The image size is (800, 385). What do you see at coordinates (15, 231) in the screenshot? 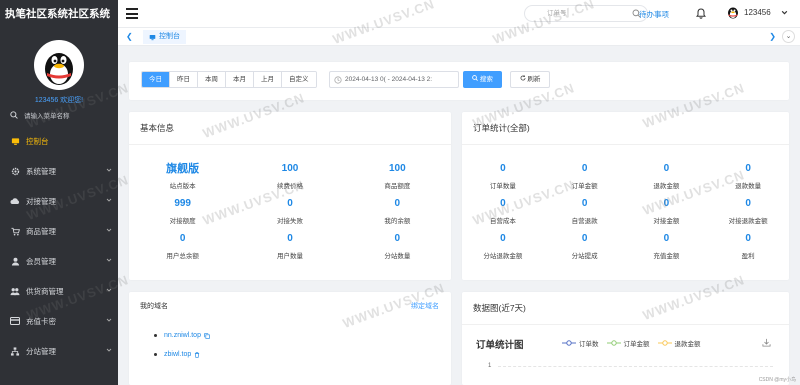
I see `cart-icon` at bounding box center [15, 231].